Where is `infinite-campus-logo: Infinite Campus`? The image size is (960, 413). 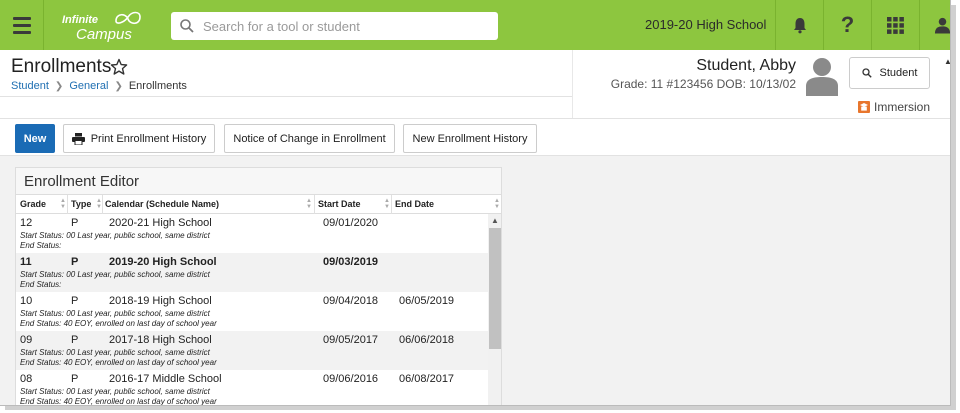
infinite-campus-logo: Infinite Campus is located at coordinates (107, 26).